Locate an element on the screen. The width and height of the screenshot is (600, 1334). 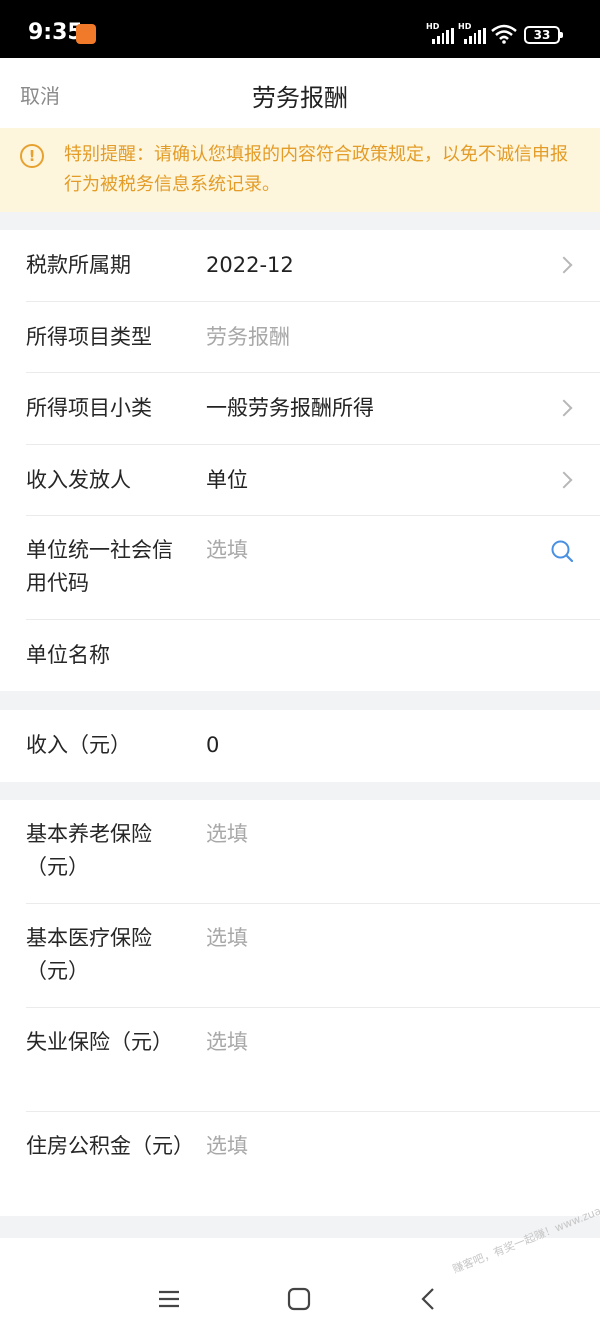
row-label: 所得项目小类 is located at coordinates (89, 408).